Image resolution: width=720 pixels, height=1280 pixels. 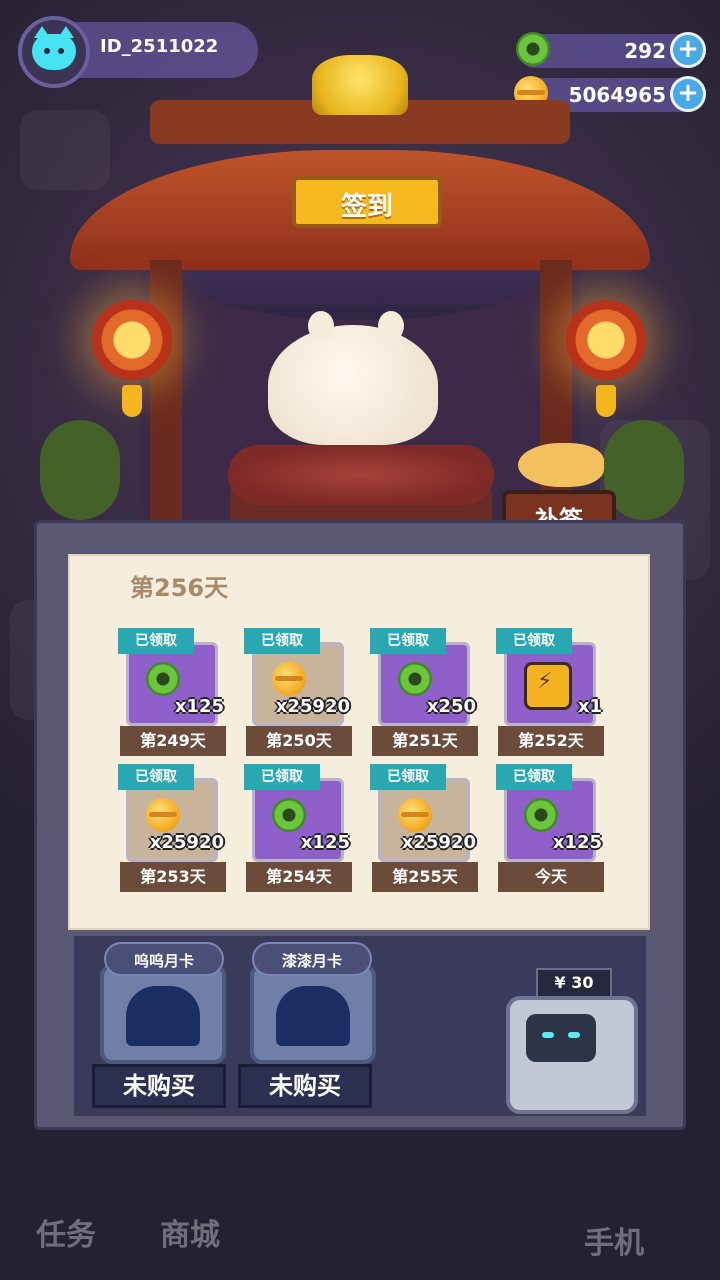 What do you see at coordinates (551, 741) in the screenshot?
I see `reward-day-label: 第252天` at bounding box center [551, 741].